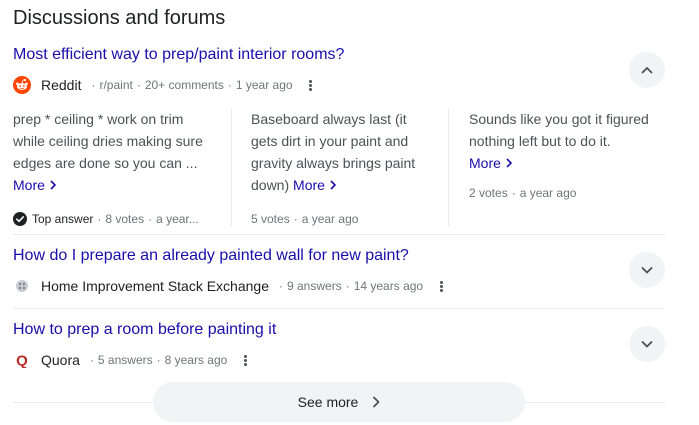 The height and width of the screenshot is (425, 699). Describe the element at coordinates (22, 85) in the screenshot. I see `reddit-icon` at that location.